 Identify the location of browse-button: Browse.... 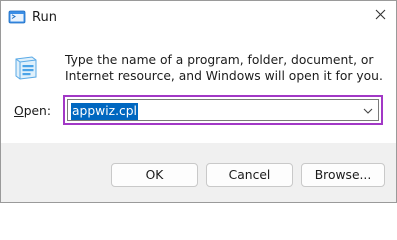
(343, 175).